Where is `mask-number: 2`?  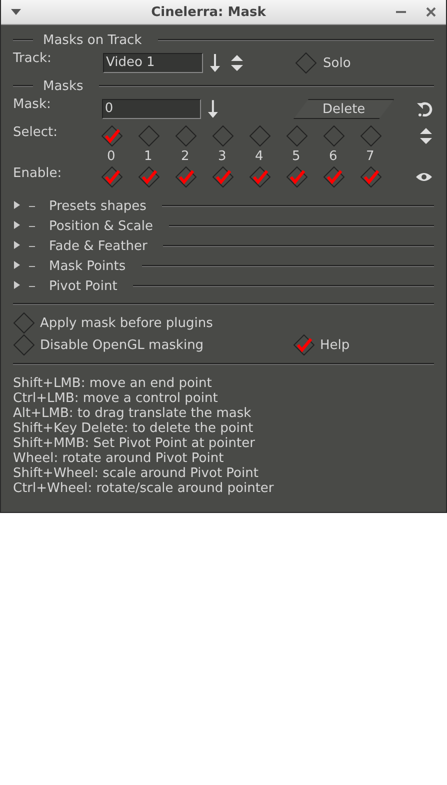
mask-number: 2 is located at coordinates (185, 156).